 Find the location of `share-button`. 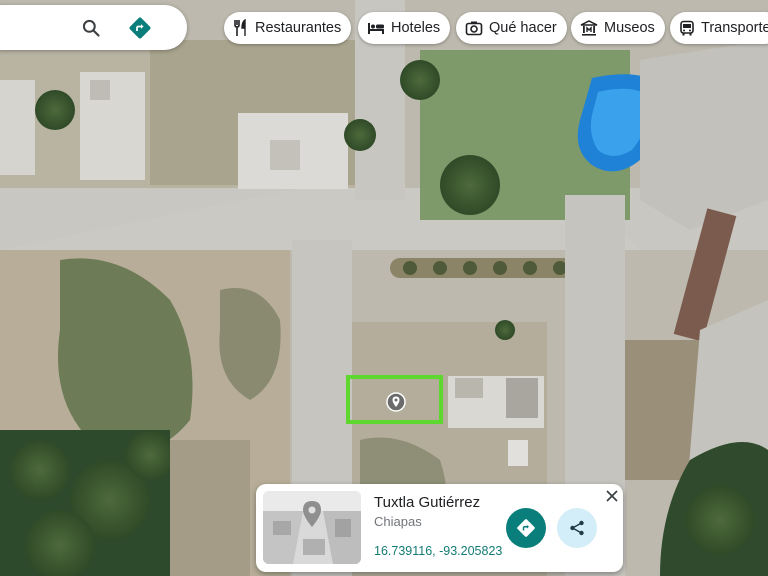

share-button is located at coordinates (577, 528).